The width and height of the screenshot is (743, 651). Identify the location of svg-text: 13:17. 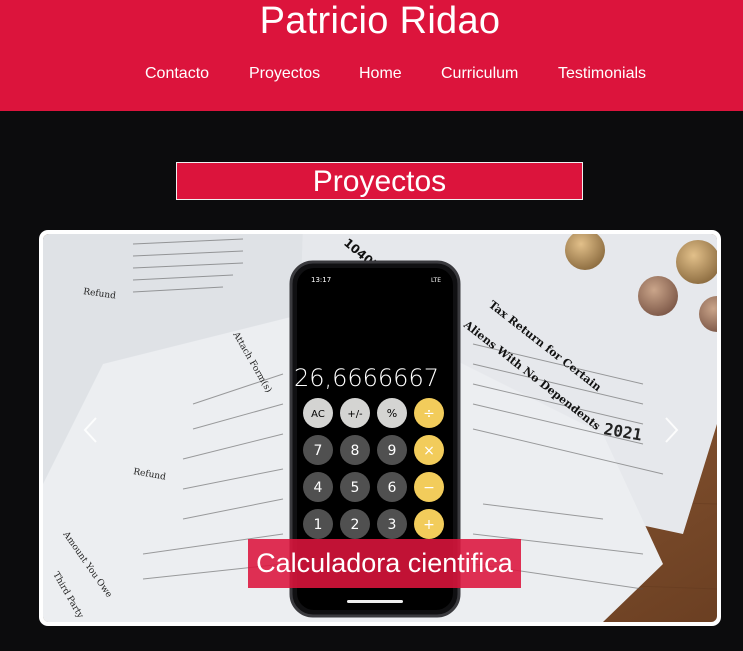
(321, 280).